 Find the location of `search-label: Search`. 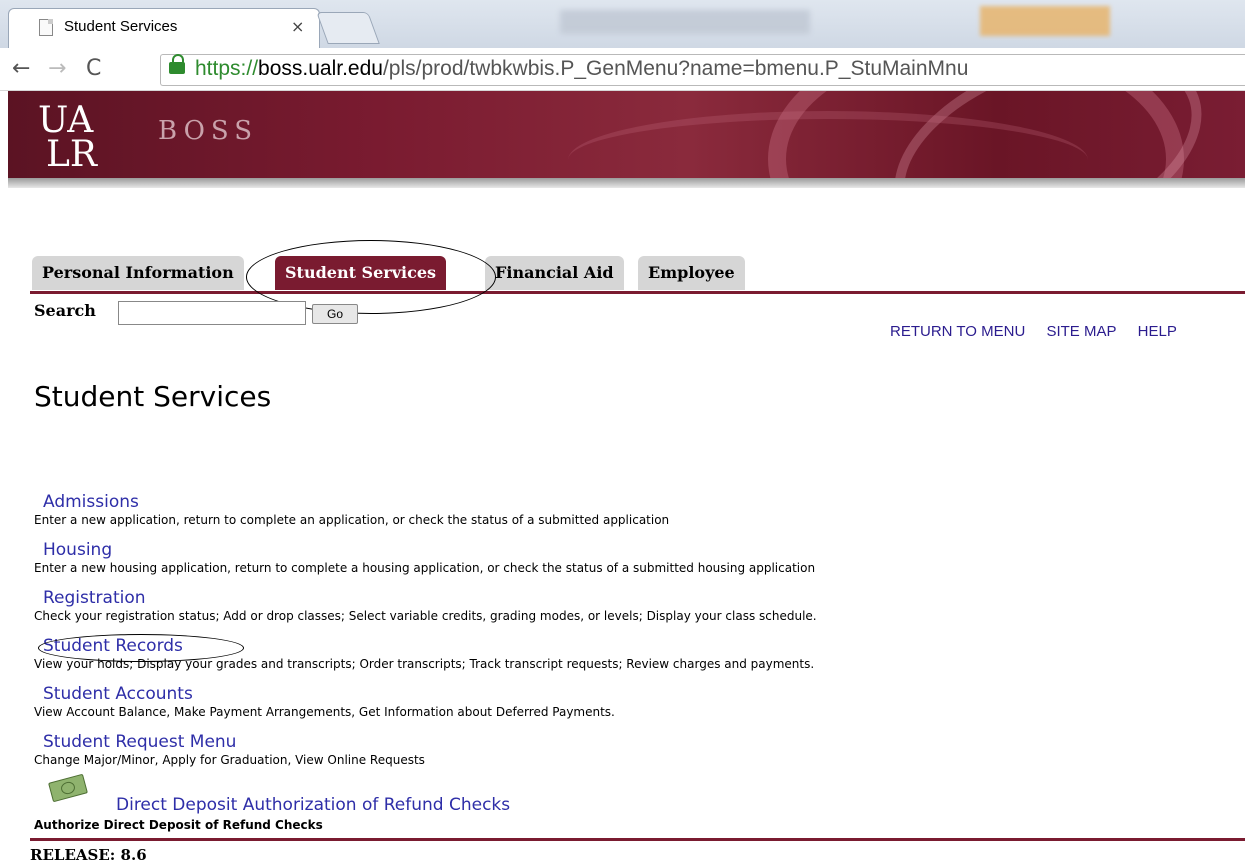

search-label: Search is located at coordinates (65, 310).